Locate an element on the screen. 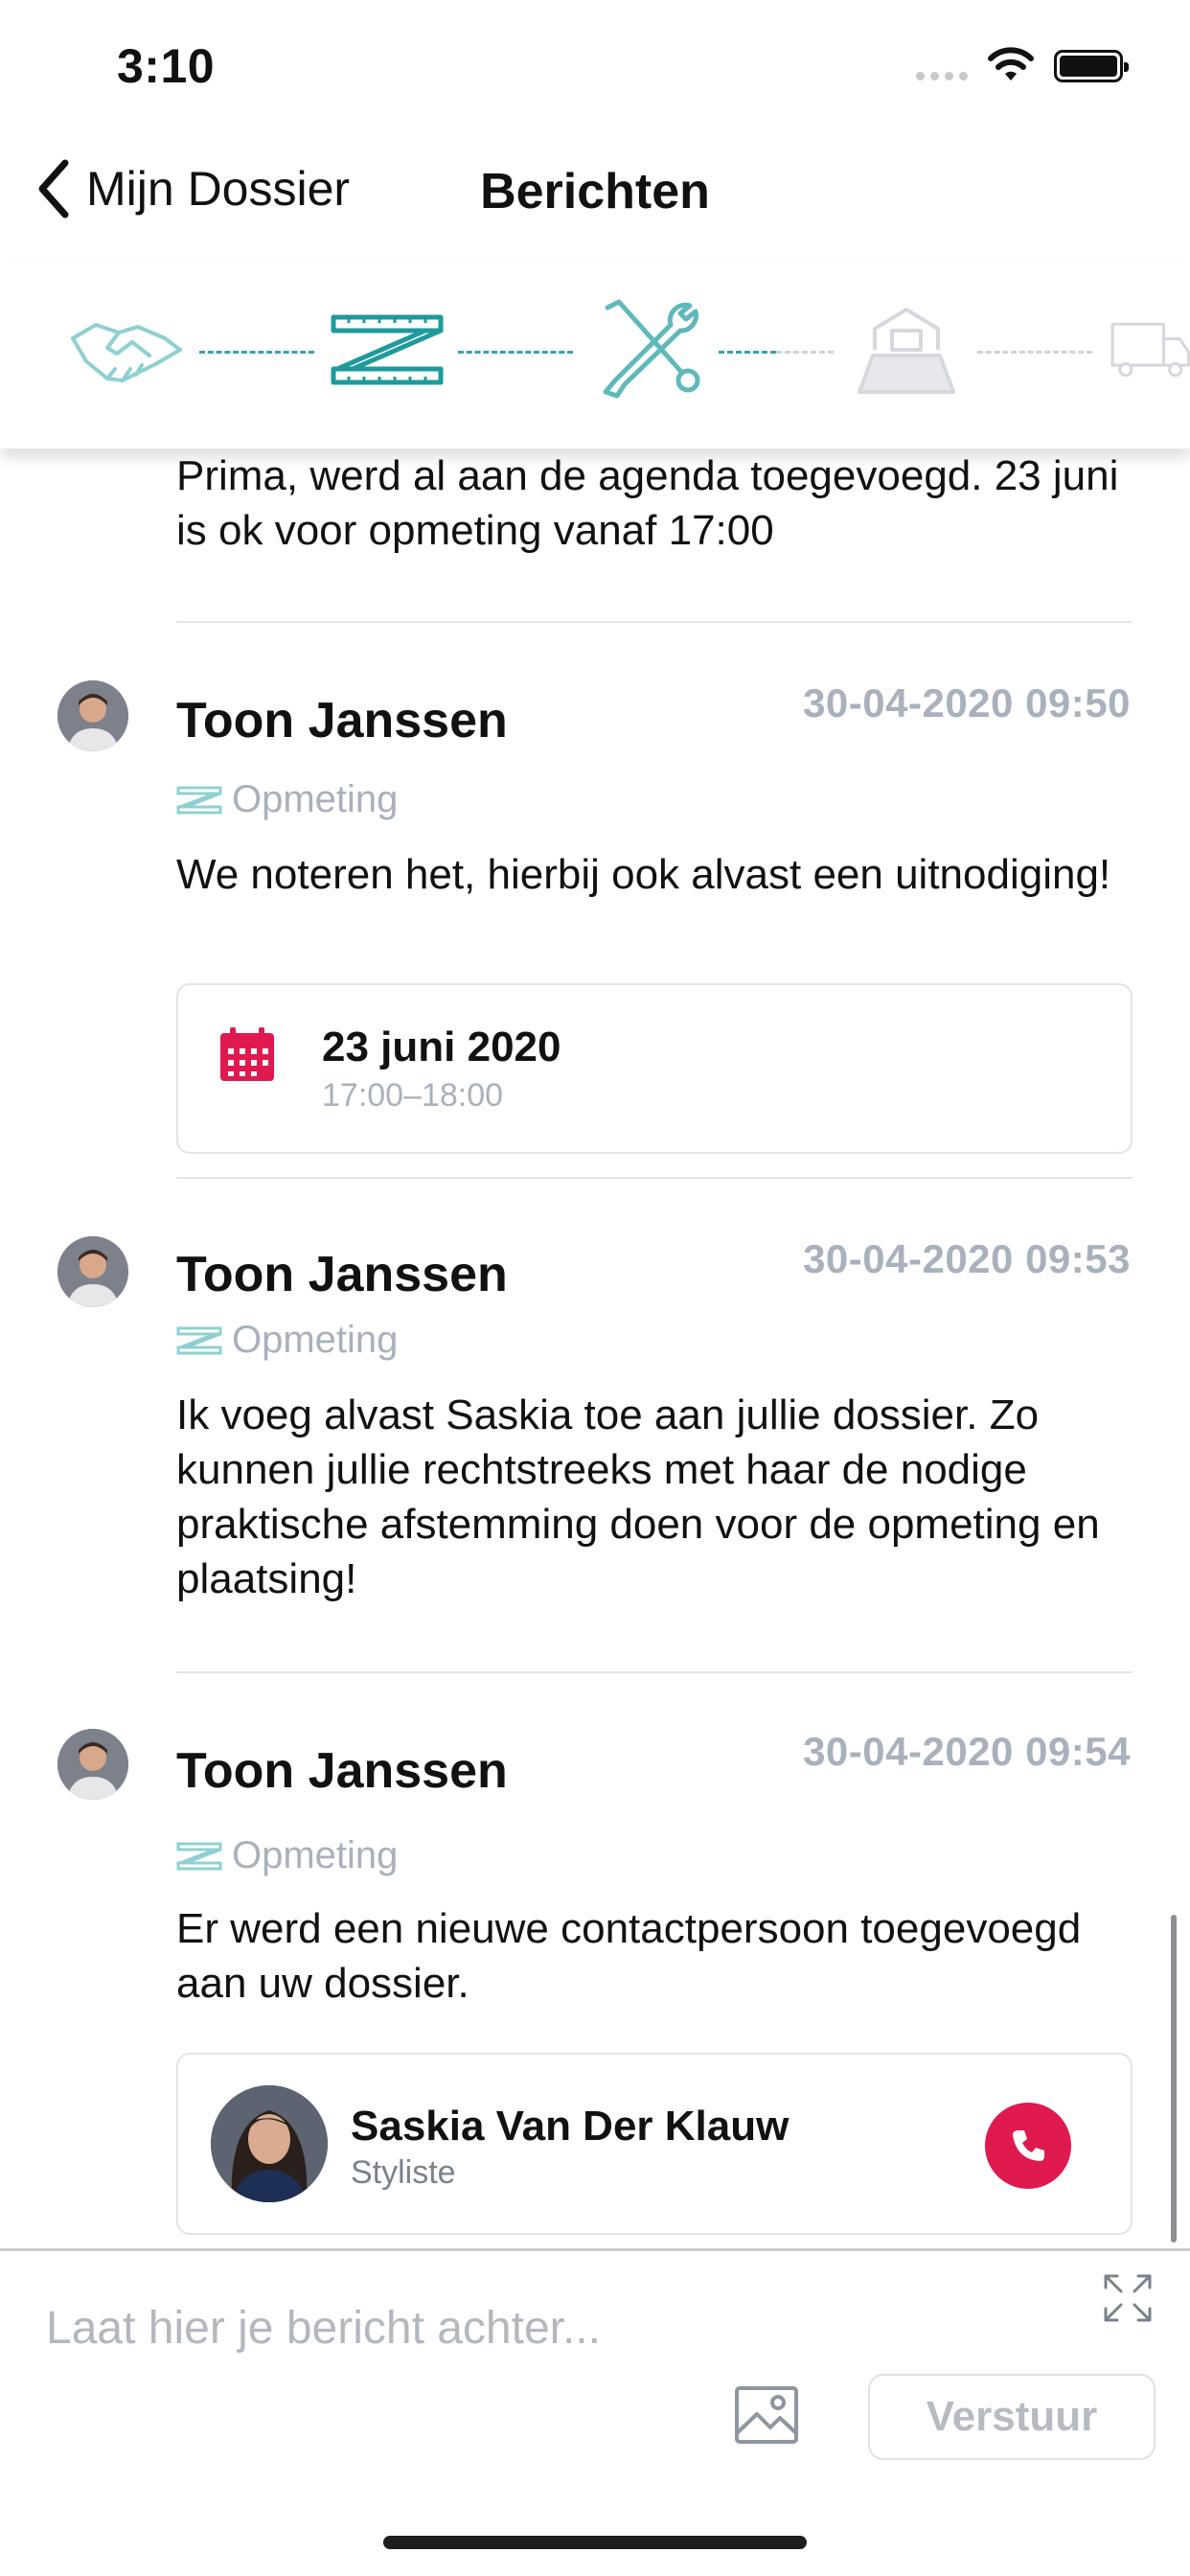  phone-icon is located at coordinates (1029, 2145).